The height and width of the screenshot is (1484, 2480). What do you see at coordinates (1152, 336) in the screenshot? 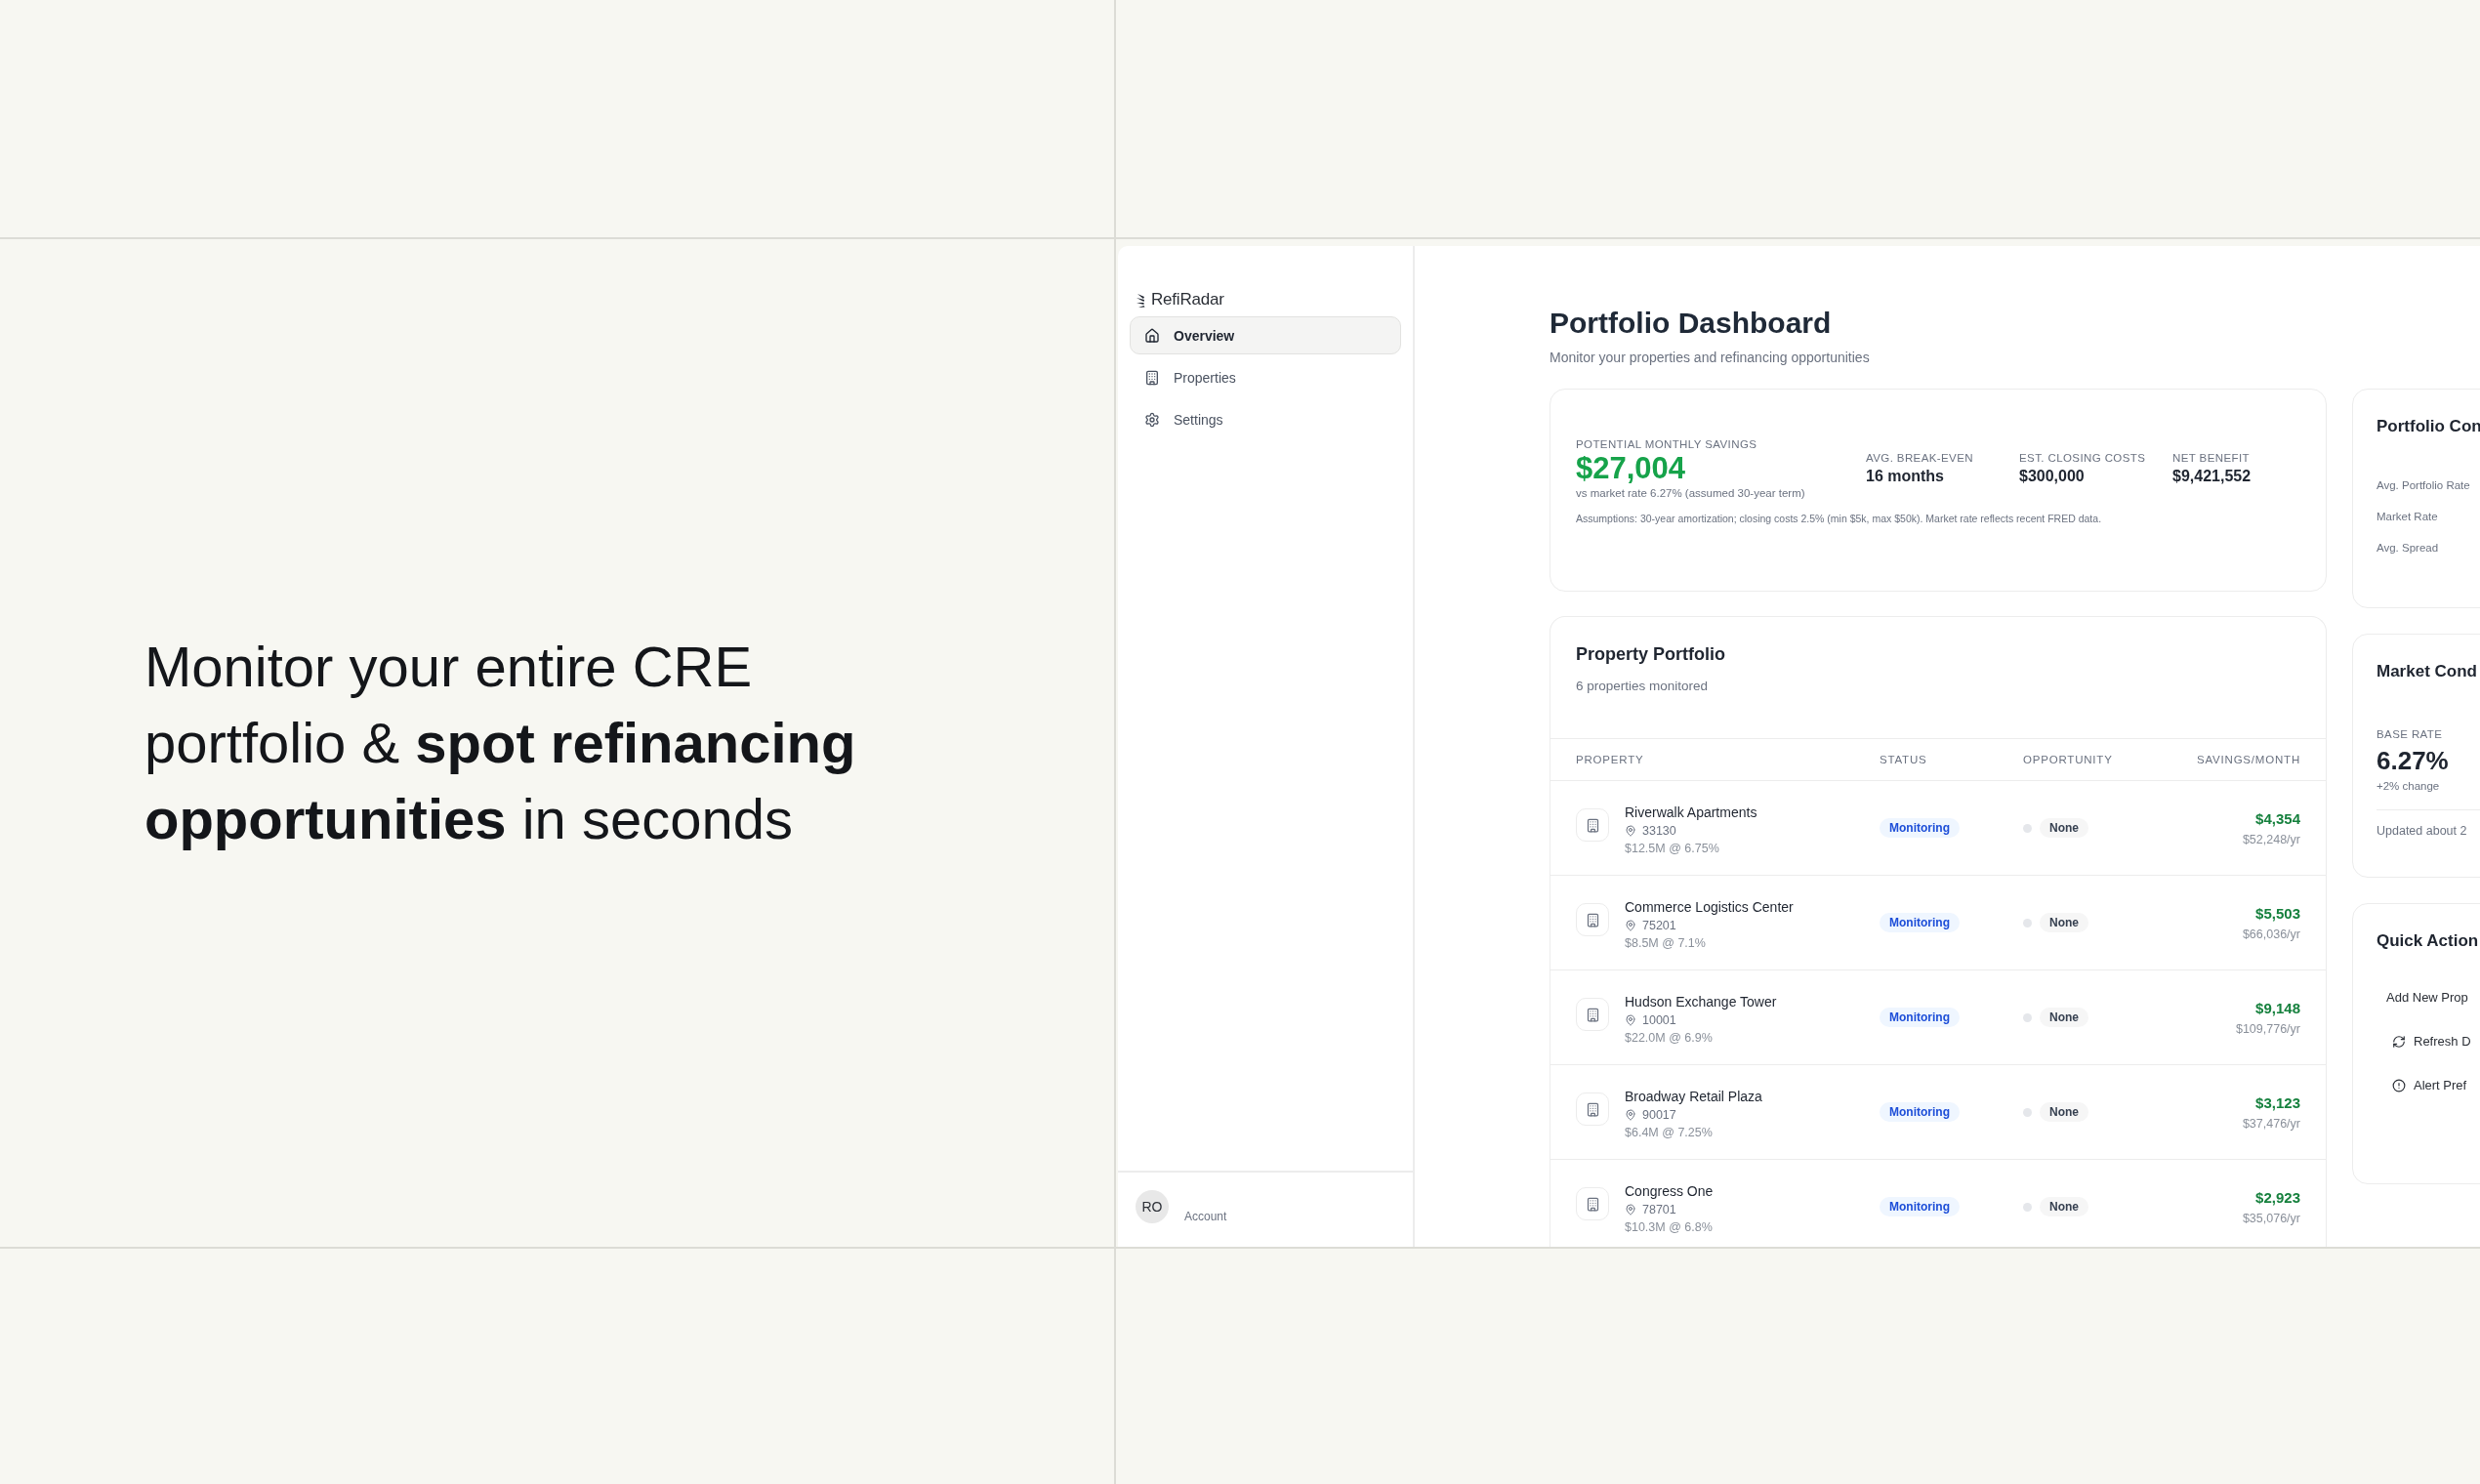
I see `home-icon` at bounding box center [1152, 336].